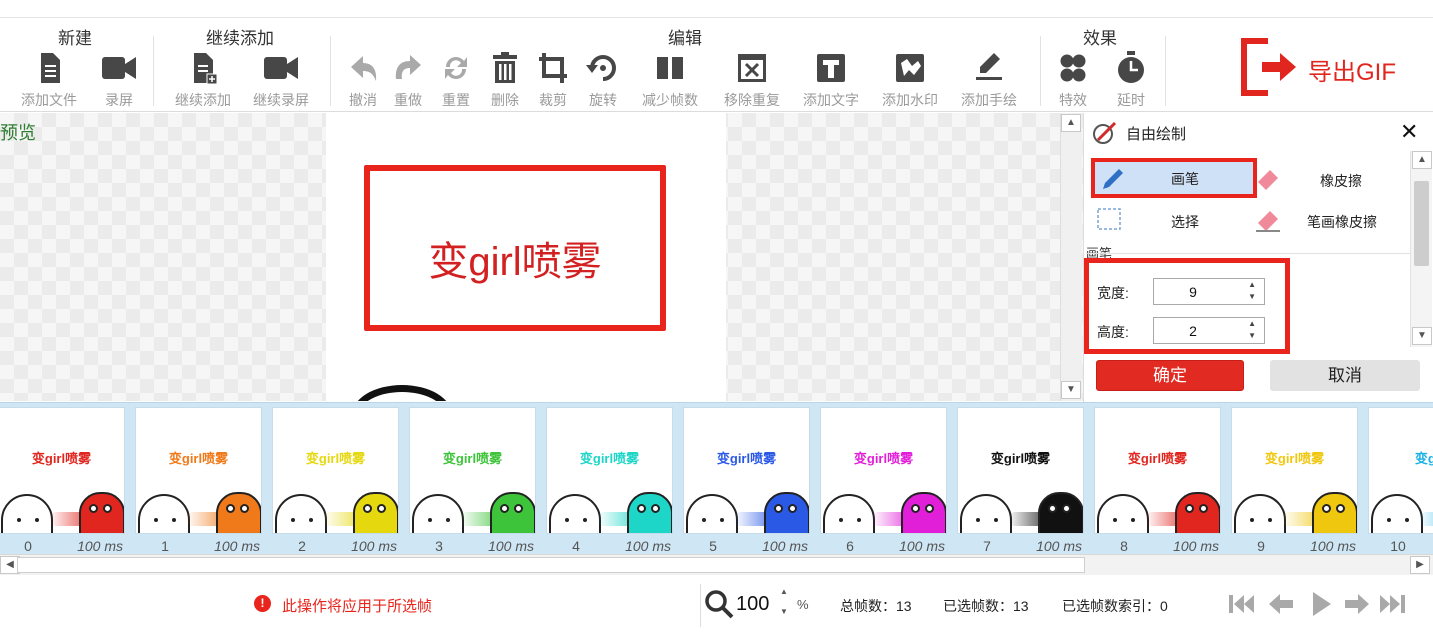  What do you see at coordinates (1241, 604) in the screenshot?
I see `first-frame-icon` at bounding box center [1241, 604].